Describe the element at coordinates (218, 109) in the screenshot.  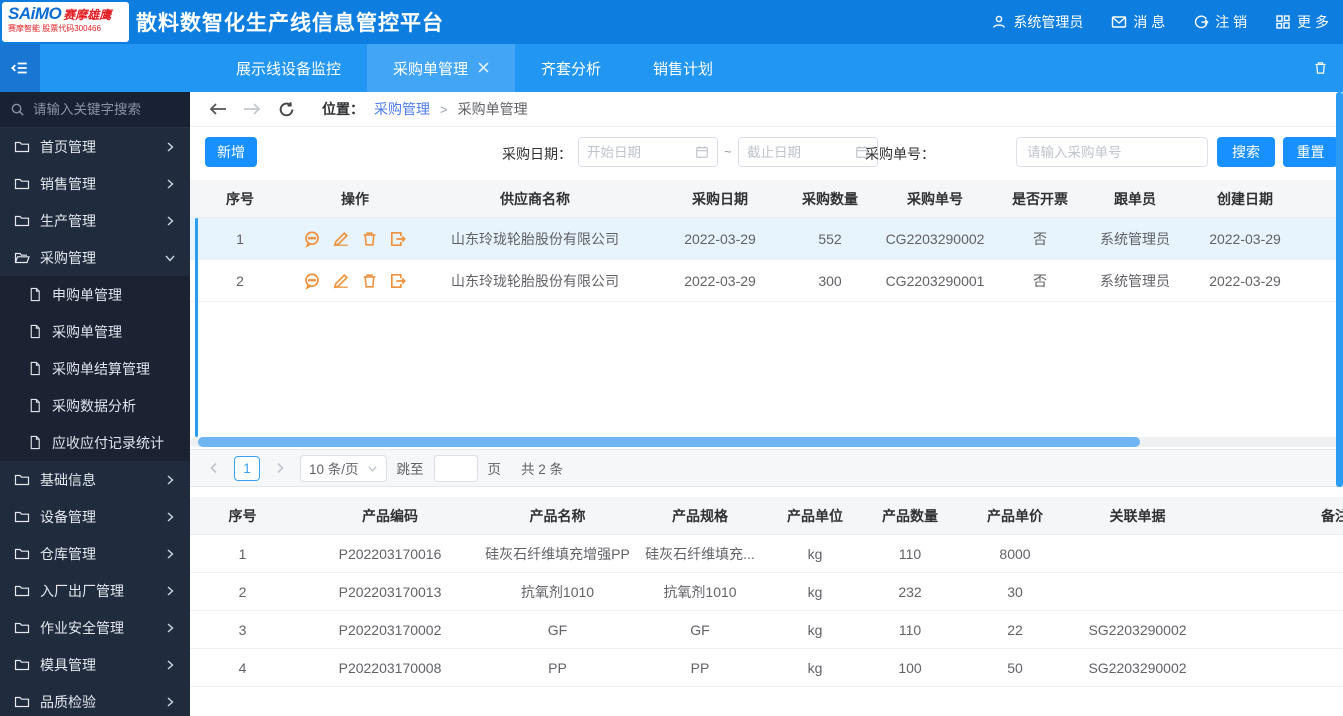
I see `back-button` at that location.